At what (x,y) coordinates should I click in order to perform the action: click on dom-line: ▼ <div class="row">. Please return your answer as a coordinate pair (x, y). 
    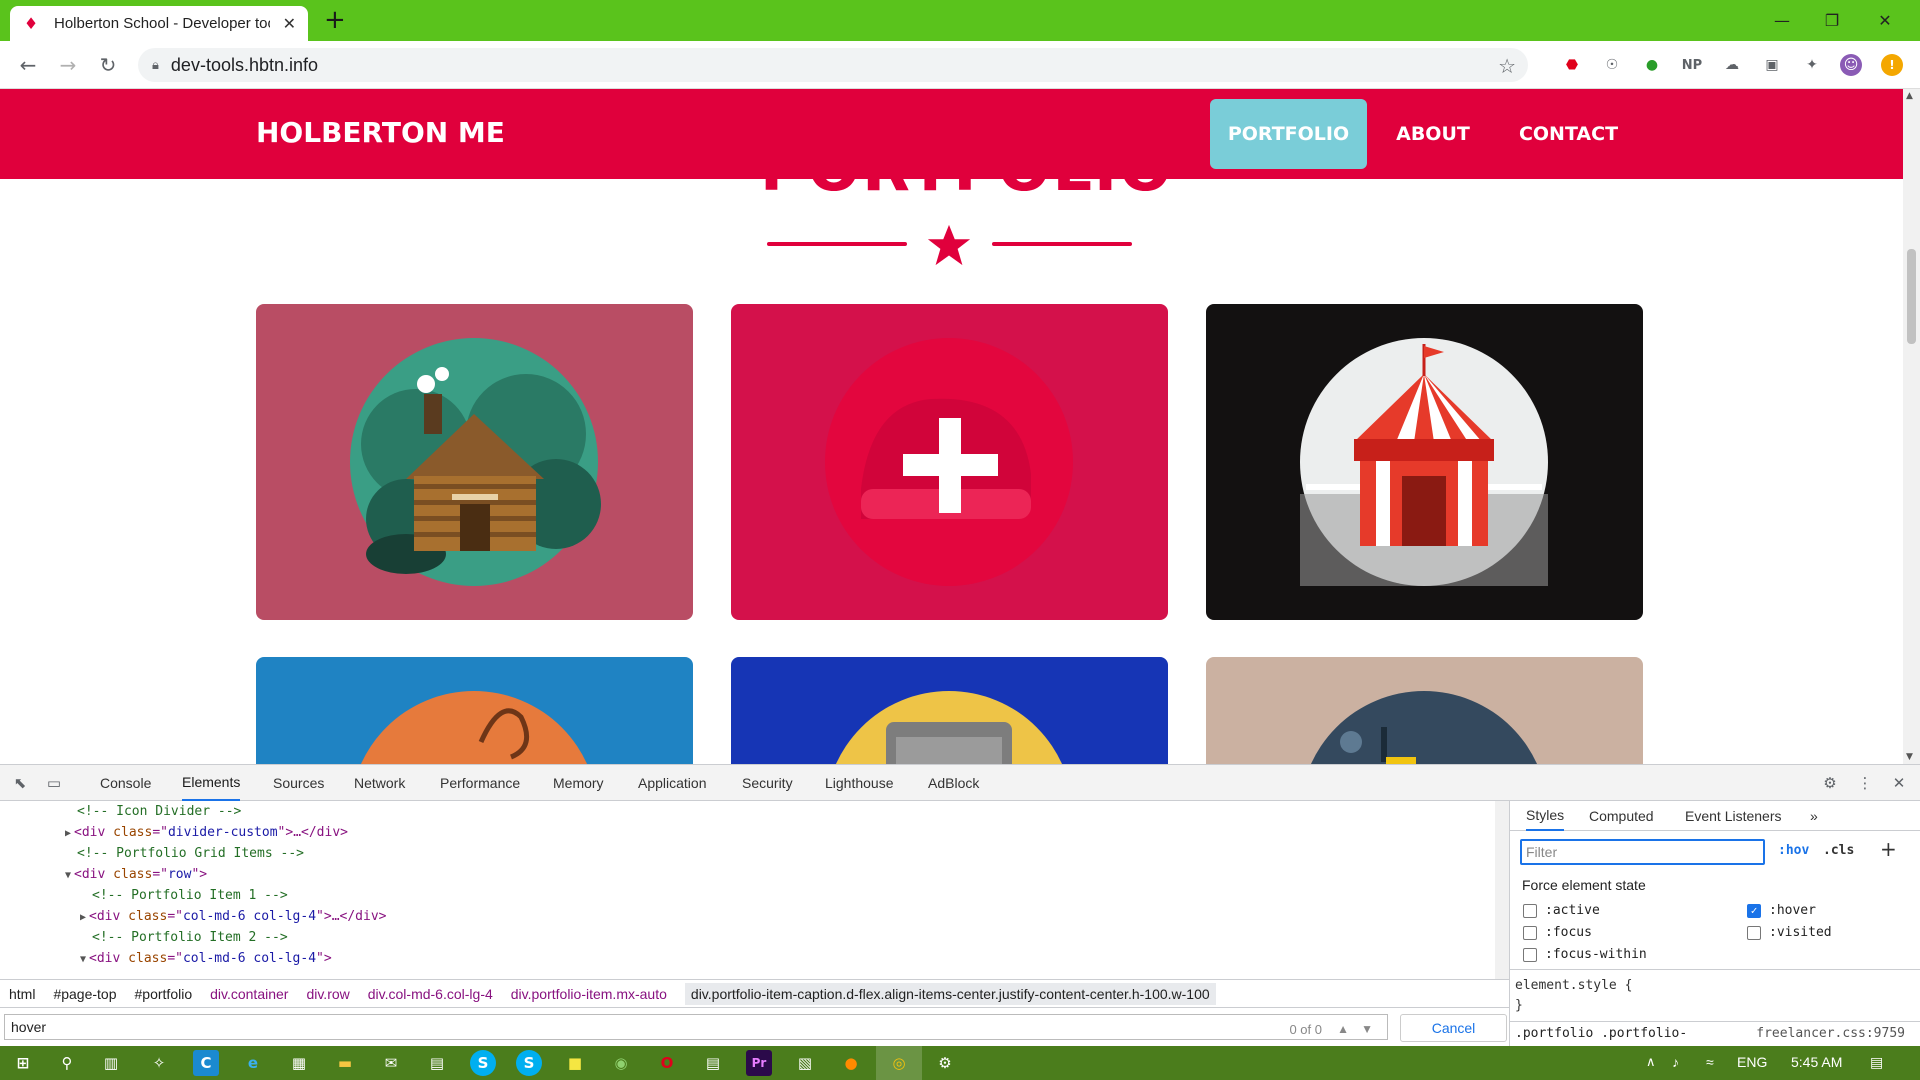
    Looking at the image, I should click on (136, 874).